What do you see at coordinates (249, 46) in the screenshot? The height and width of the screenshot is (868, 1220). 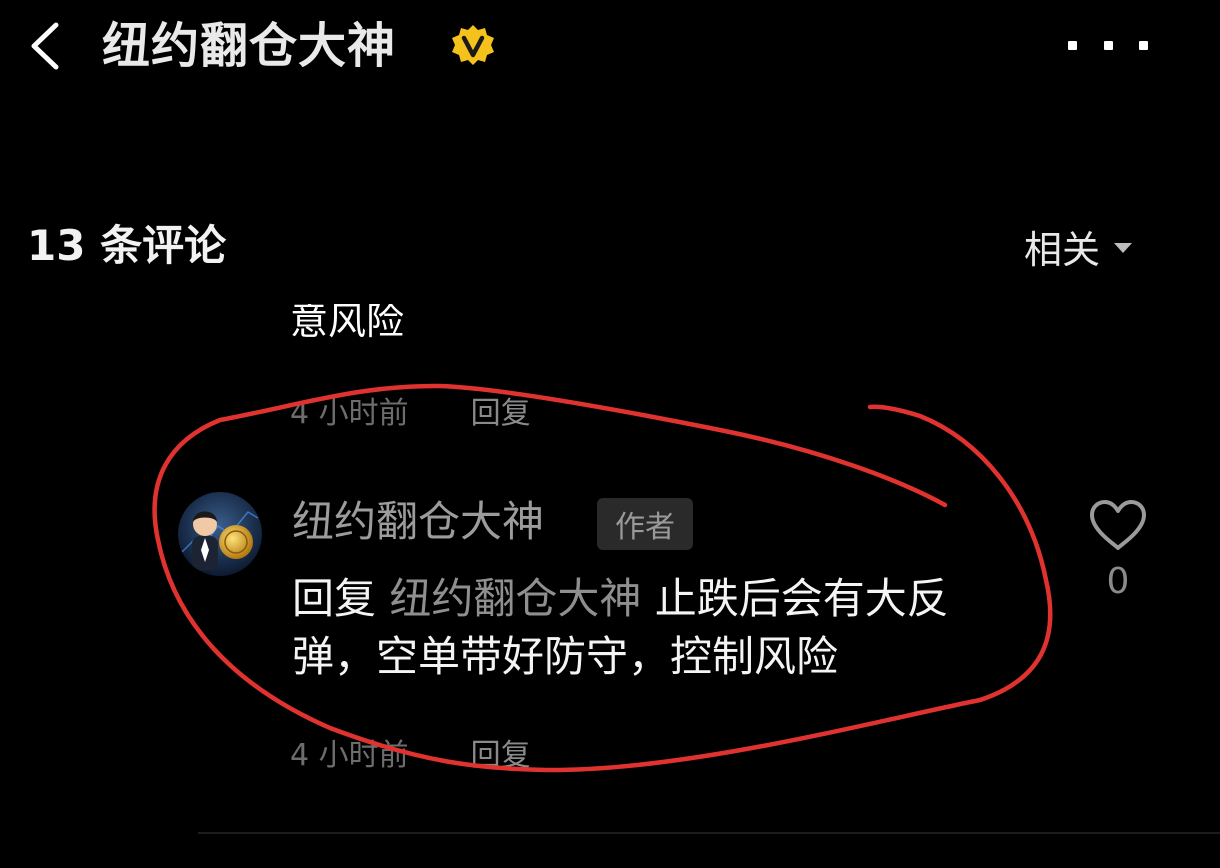 I see `page-title: 纽约翻仓大神` at bounding box center [249, 46].